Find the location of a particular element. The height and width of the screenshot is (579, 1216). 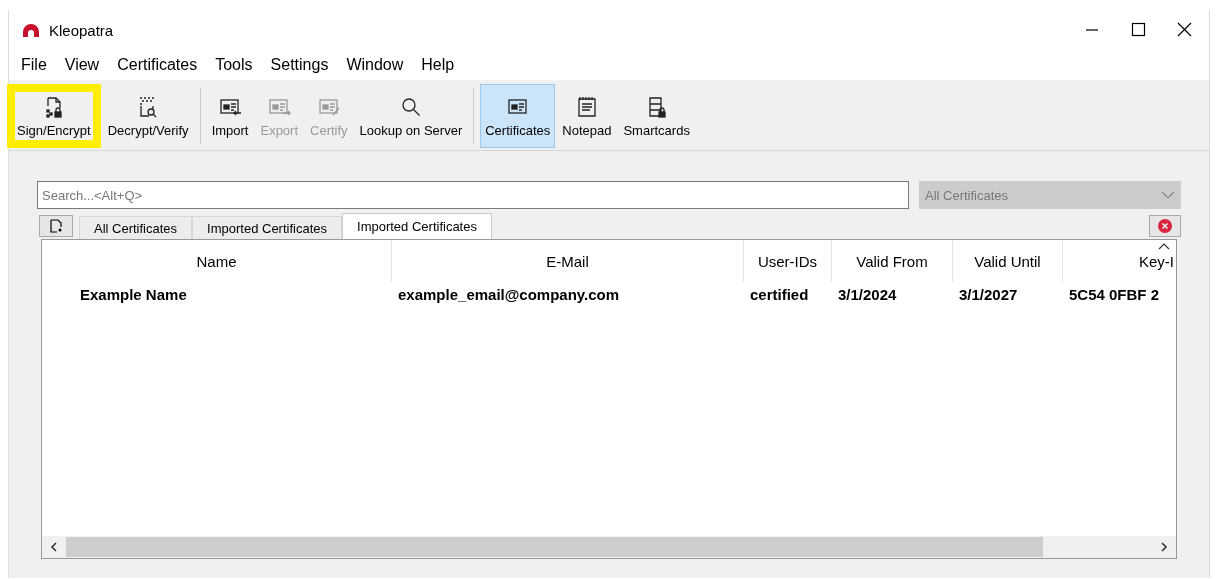

close-icon is located at coordinates (1165, 226).